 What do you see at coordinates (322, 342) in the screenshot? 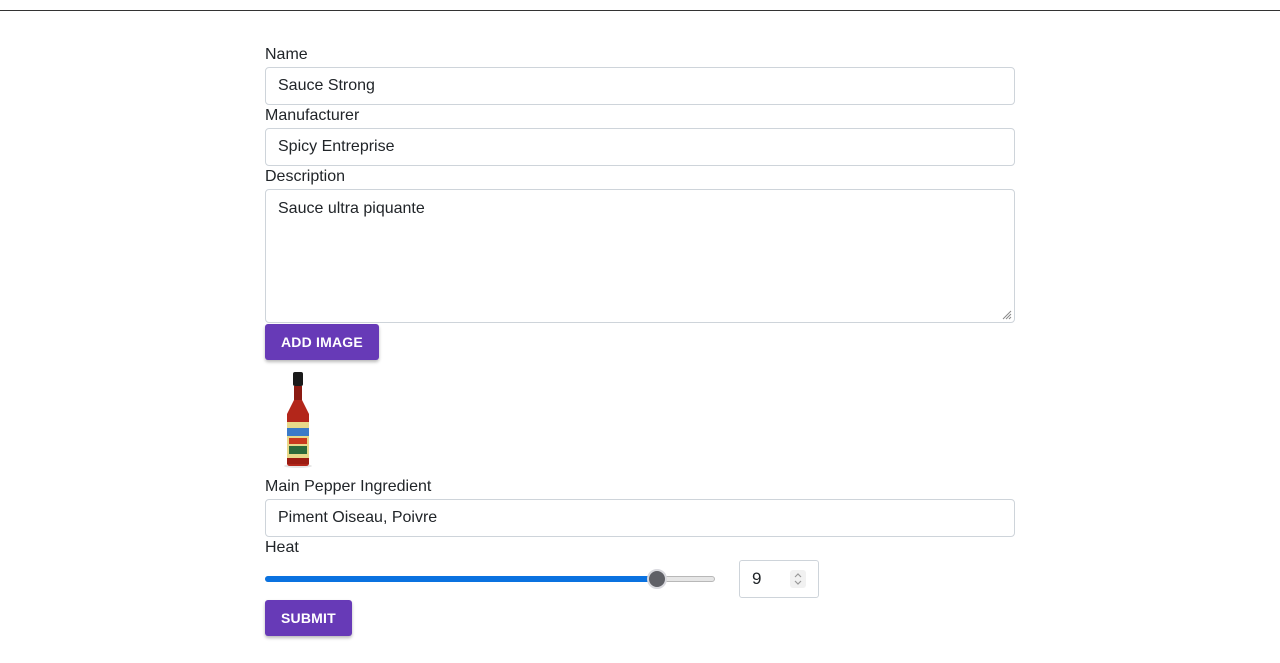
I see `add-image-button: ADD IMAGE` at bounding box center [322, 342].